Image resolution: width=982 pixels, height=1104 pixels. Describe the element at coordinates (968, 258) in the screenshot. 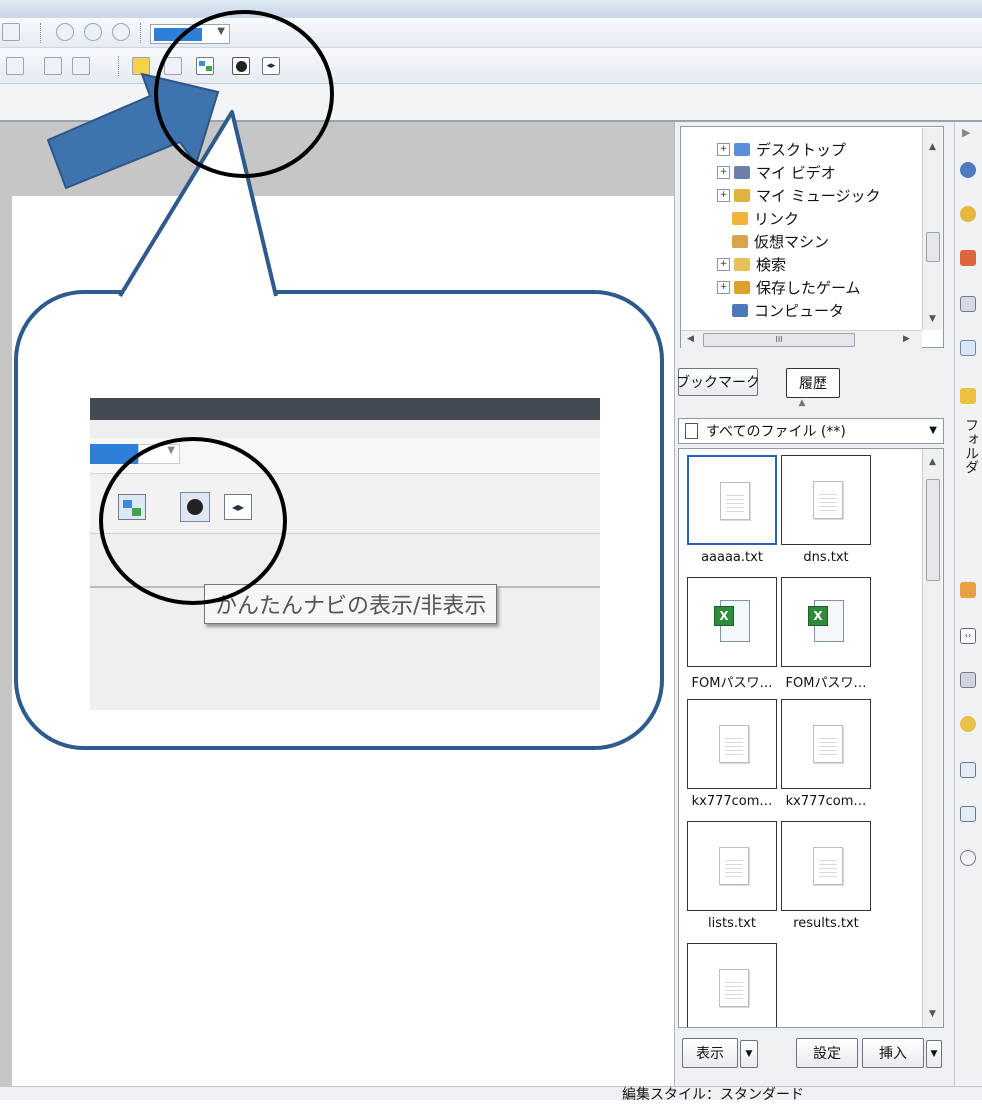

I see `box-icon` at that location.